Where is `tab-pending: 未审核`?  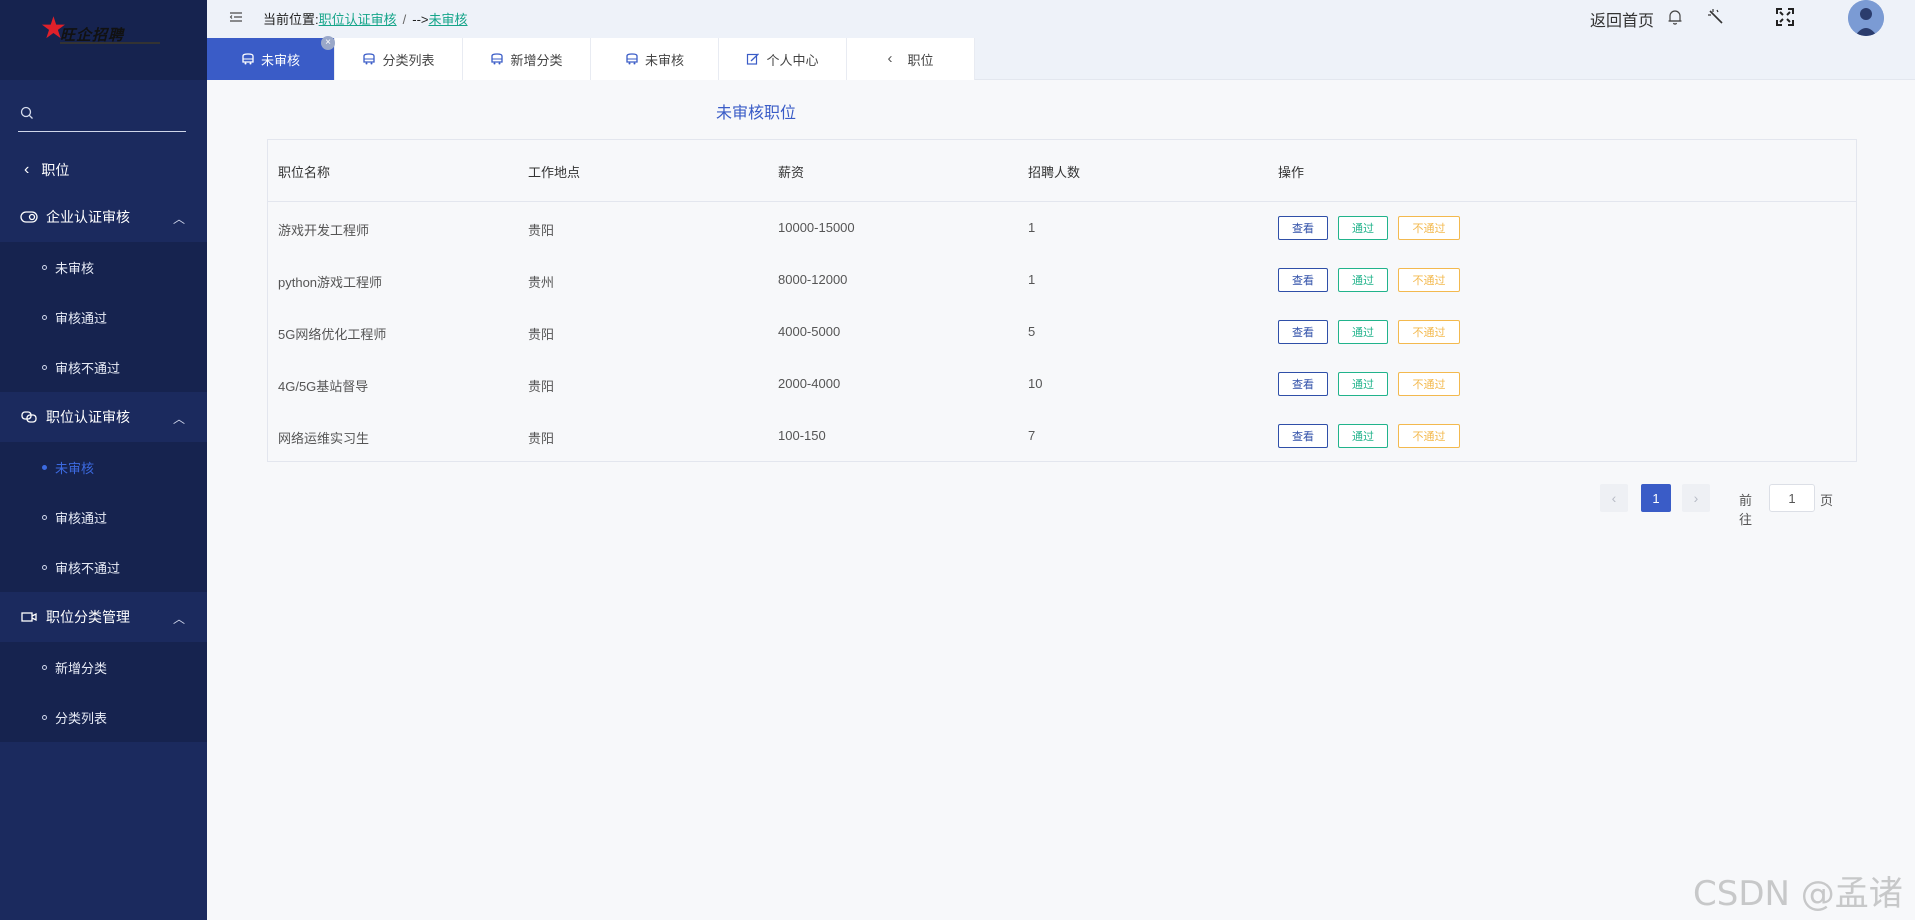
tab-pending: 未审核 is located at coordinates (655, 59).